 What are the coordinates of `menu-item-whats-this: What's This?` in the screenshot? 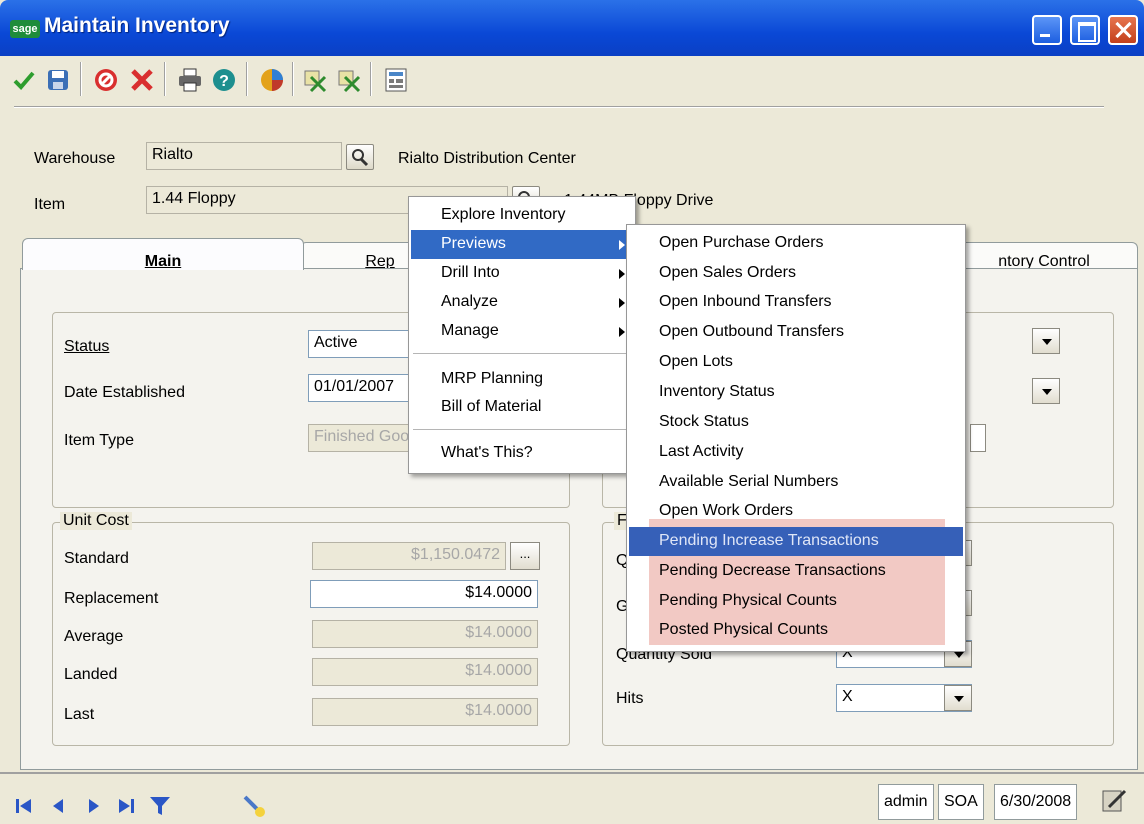 It's located at (522, 453).